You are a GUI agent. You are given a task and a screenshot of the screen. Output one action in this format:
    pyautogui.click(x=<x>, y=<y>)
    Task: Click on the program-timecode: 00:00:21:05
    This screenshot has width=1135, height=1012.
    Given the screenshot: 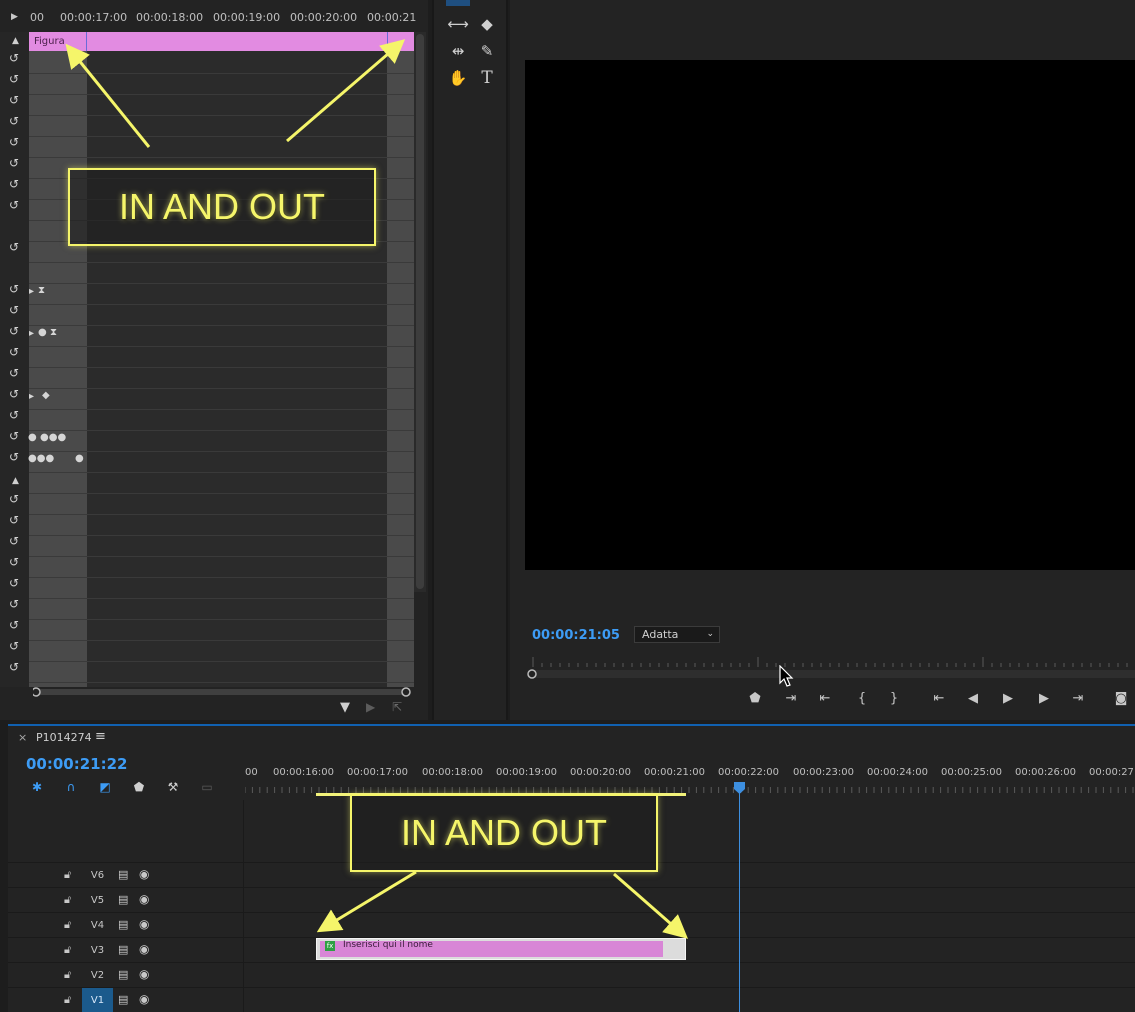 What is the action you would take?
    pyautogui.click(x=576, y=635)
    